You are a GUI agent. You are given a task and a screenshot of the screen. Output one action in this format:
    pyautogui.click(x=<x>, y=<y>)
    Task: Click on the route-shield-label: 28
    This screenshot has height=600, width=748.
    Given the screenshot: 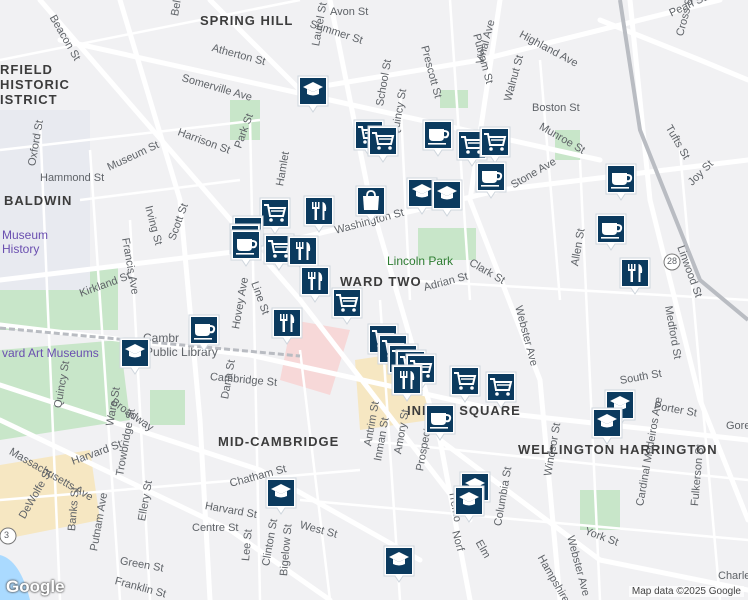 What is the action you would take?
    pyautogui.click(x=672, y=261)
    